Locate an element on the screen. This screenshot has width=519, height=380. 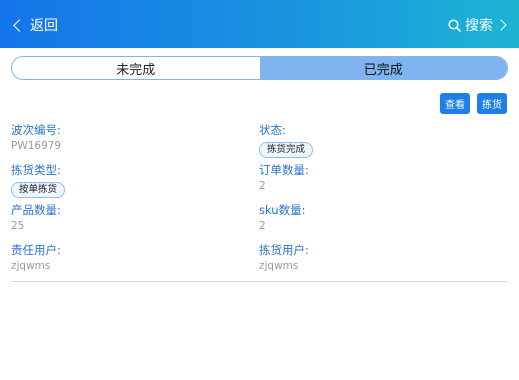
back-button: 返回 is located at coordinates (35, 25).